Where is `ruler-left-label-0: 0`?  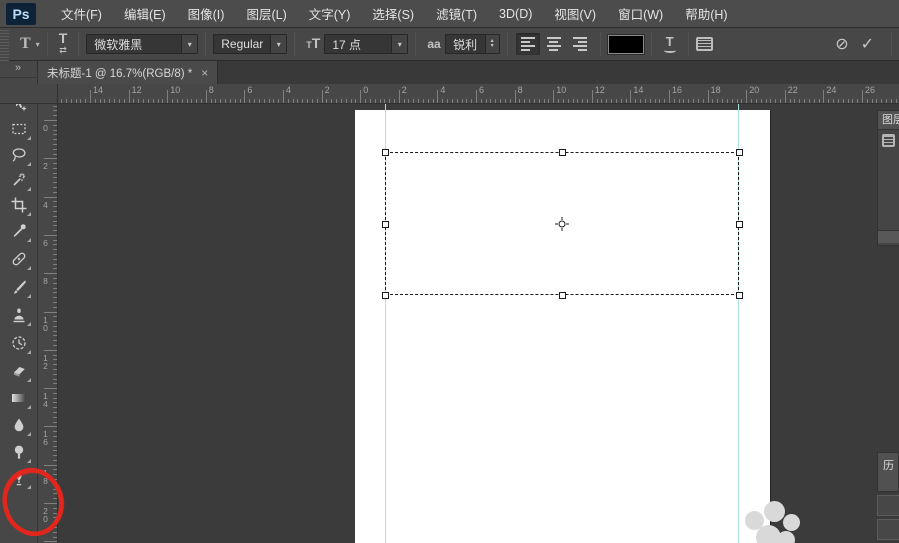
ruler-left-label-0: 0 is located at coordinates (45, 127).